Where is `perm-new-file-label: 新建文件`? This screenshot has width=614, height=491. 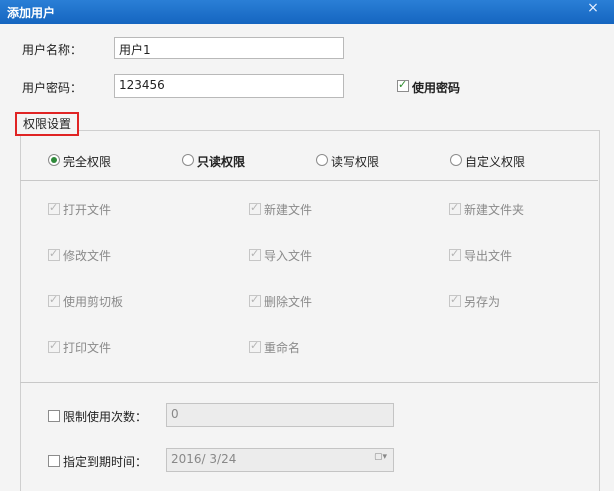 perm-new-file-label: 新建文件 is located at coordinates (288, 210).